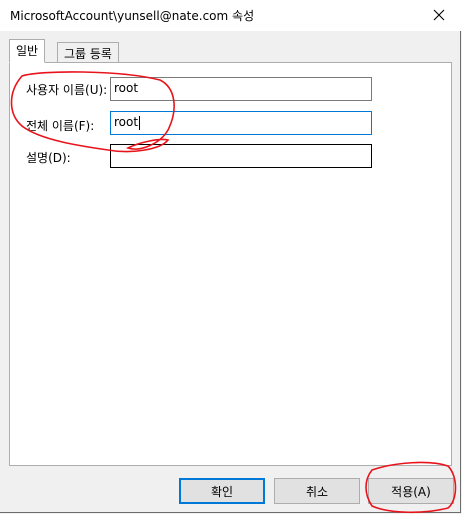 The width and height of the screenshot is (462, 514). I want to click on close-button, so click(439, 15).